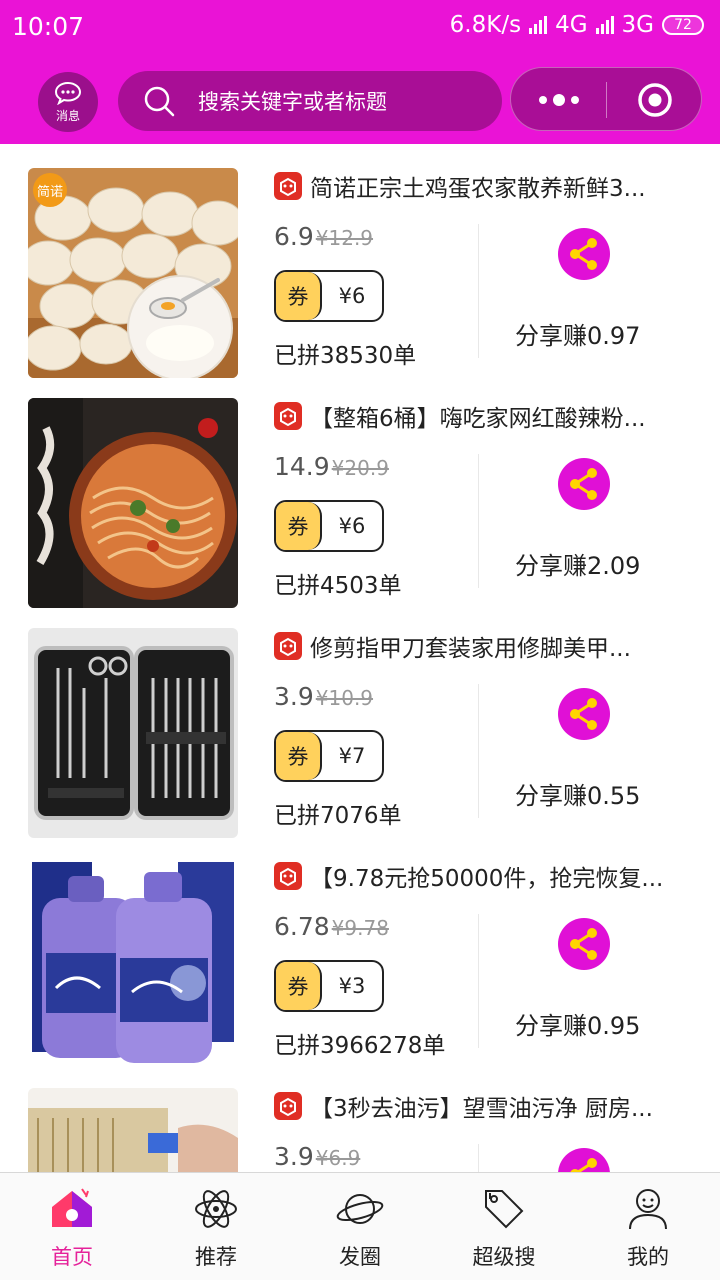 Image resolution: width=720 pixels, height=1280 pixels. What do you see at coordinates (159, 101) in the screenshot?
I see `search-icon` at bounding box center [159, 101].